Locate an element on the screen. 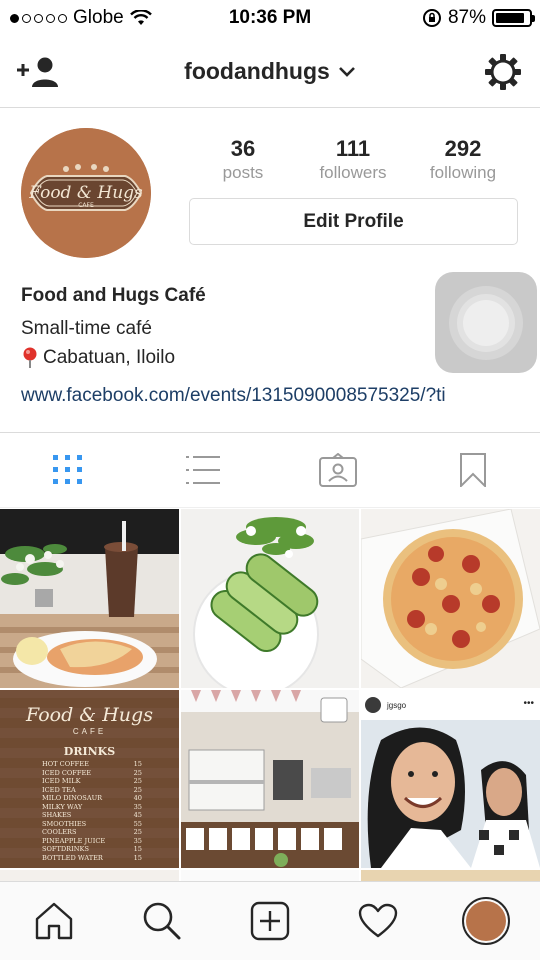 Image resolution: width=540 pixels, height=960 pixels. grid-view-icon is located at coordinates (67, 469).